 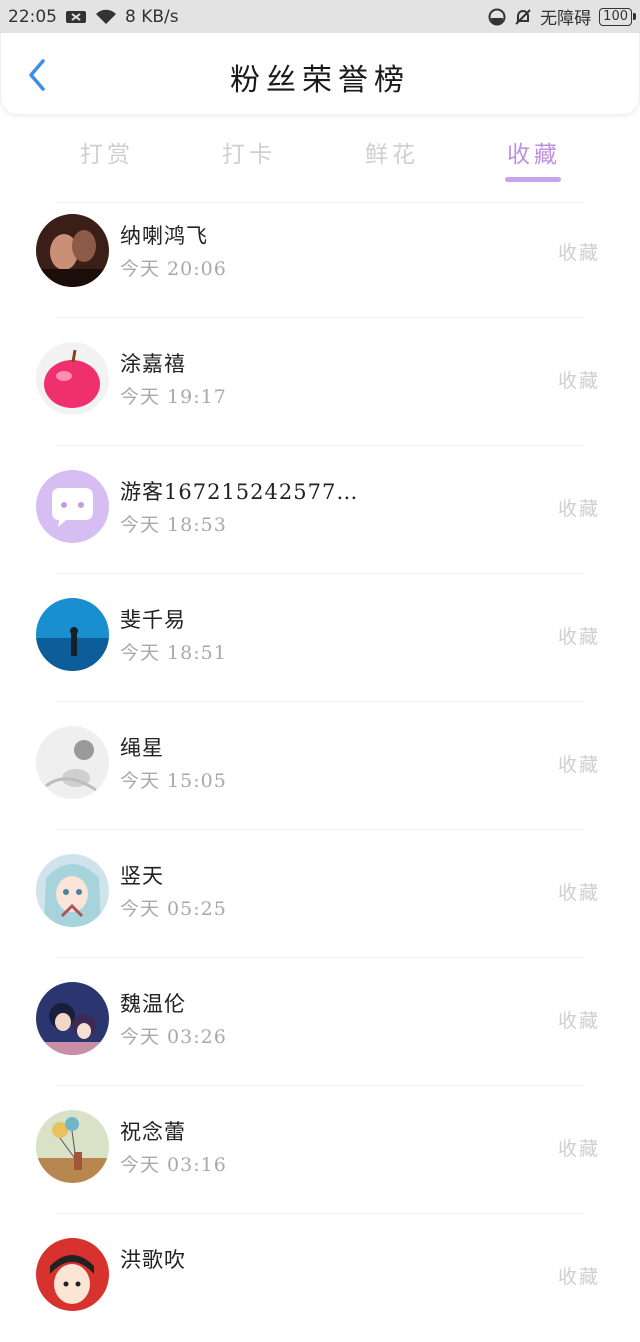 What do you see at coordinates (173, 269) in the screenshot?
I see `fan-time: 今天 20:06` at bounding box center [173, 269].